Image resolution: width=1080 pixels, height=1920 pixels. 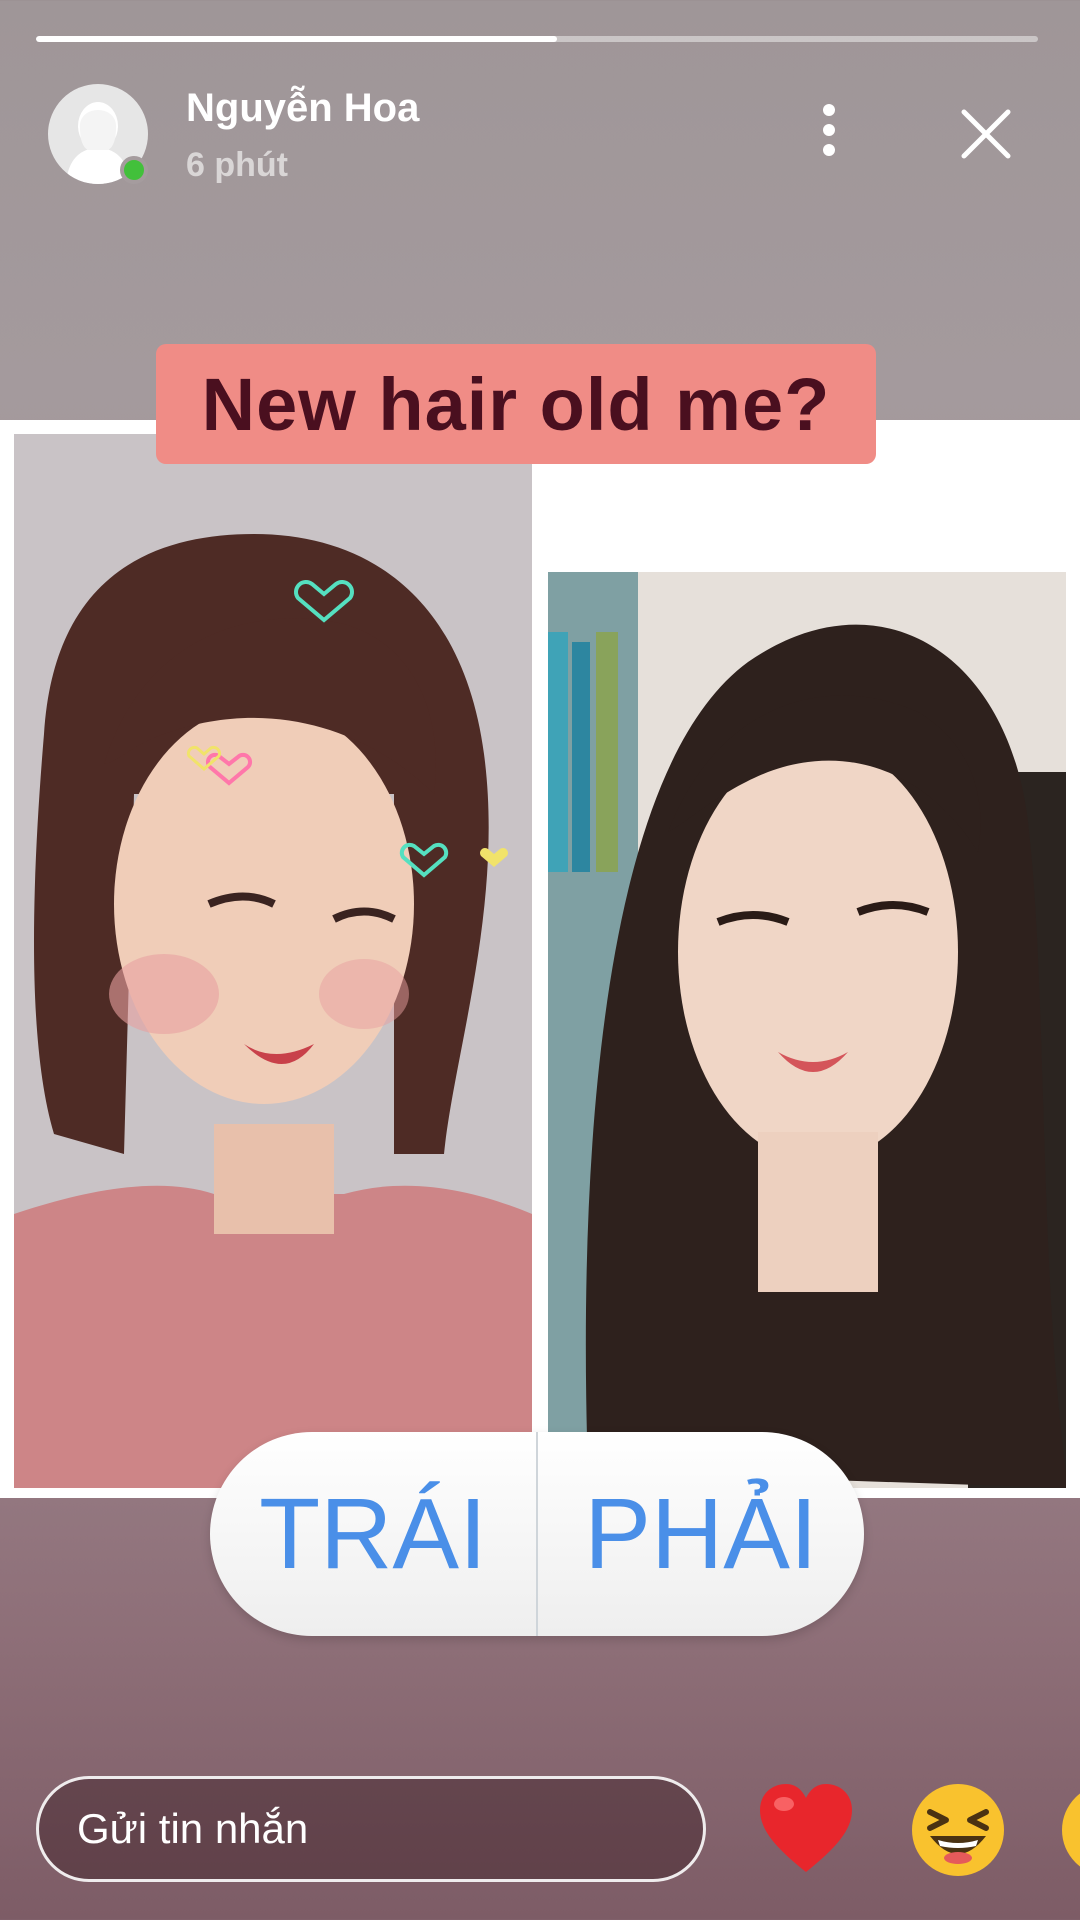 I want to click on poll-option-left: TRÁI, so click(x=373, y=1534).